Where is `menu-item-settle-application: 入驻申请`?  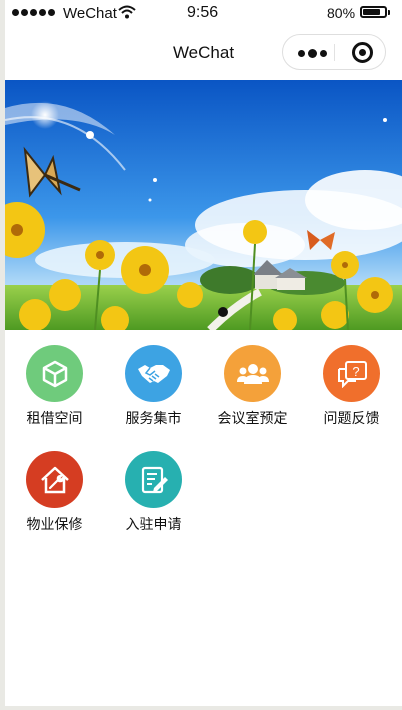 menu-item-settle-application: 入驻申请 is located at coordinates (153, 492).